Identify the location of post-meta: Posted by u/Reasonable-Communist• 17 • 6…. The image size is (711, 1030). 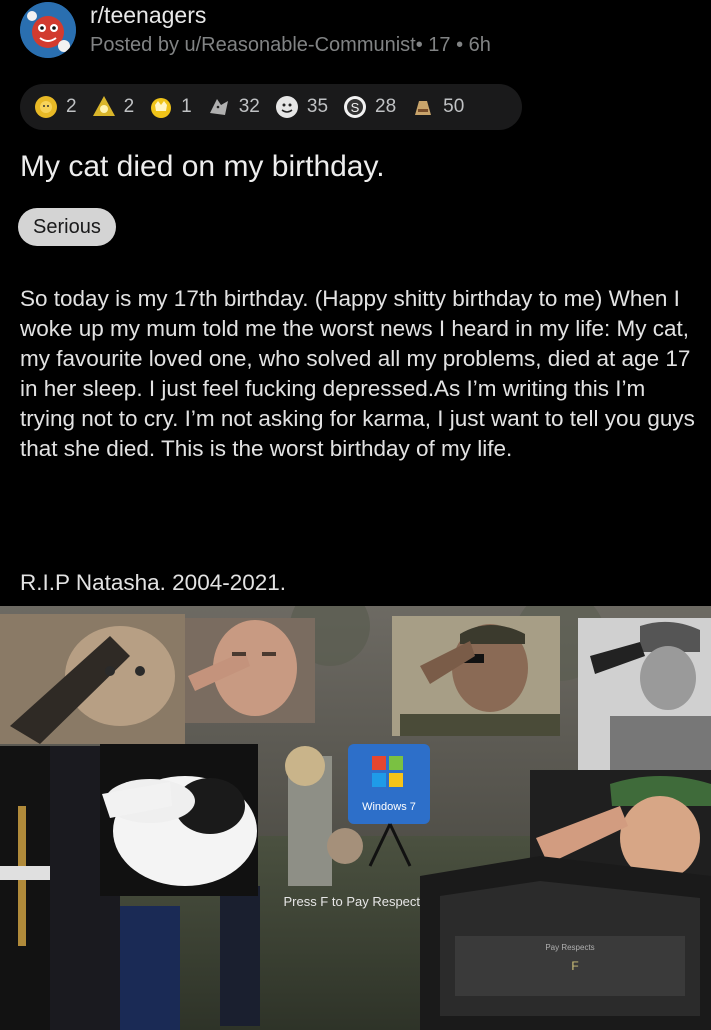
(290, 45).